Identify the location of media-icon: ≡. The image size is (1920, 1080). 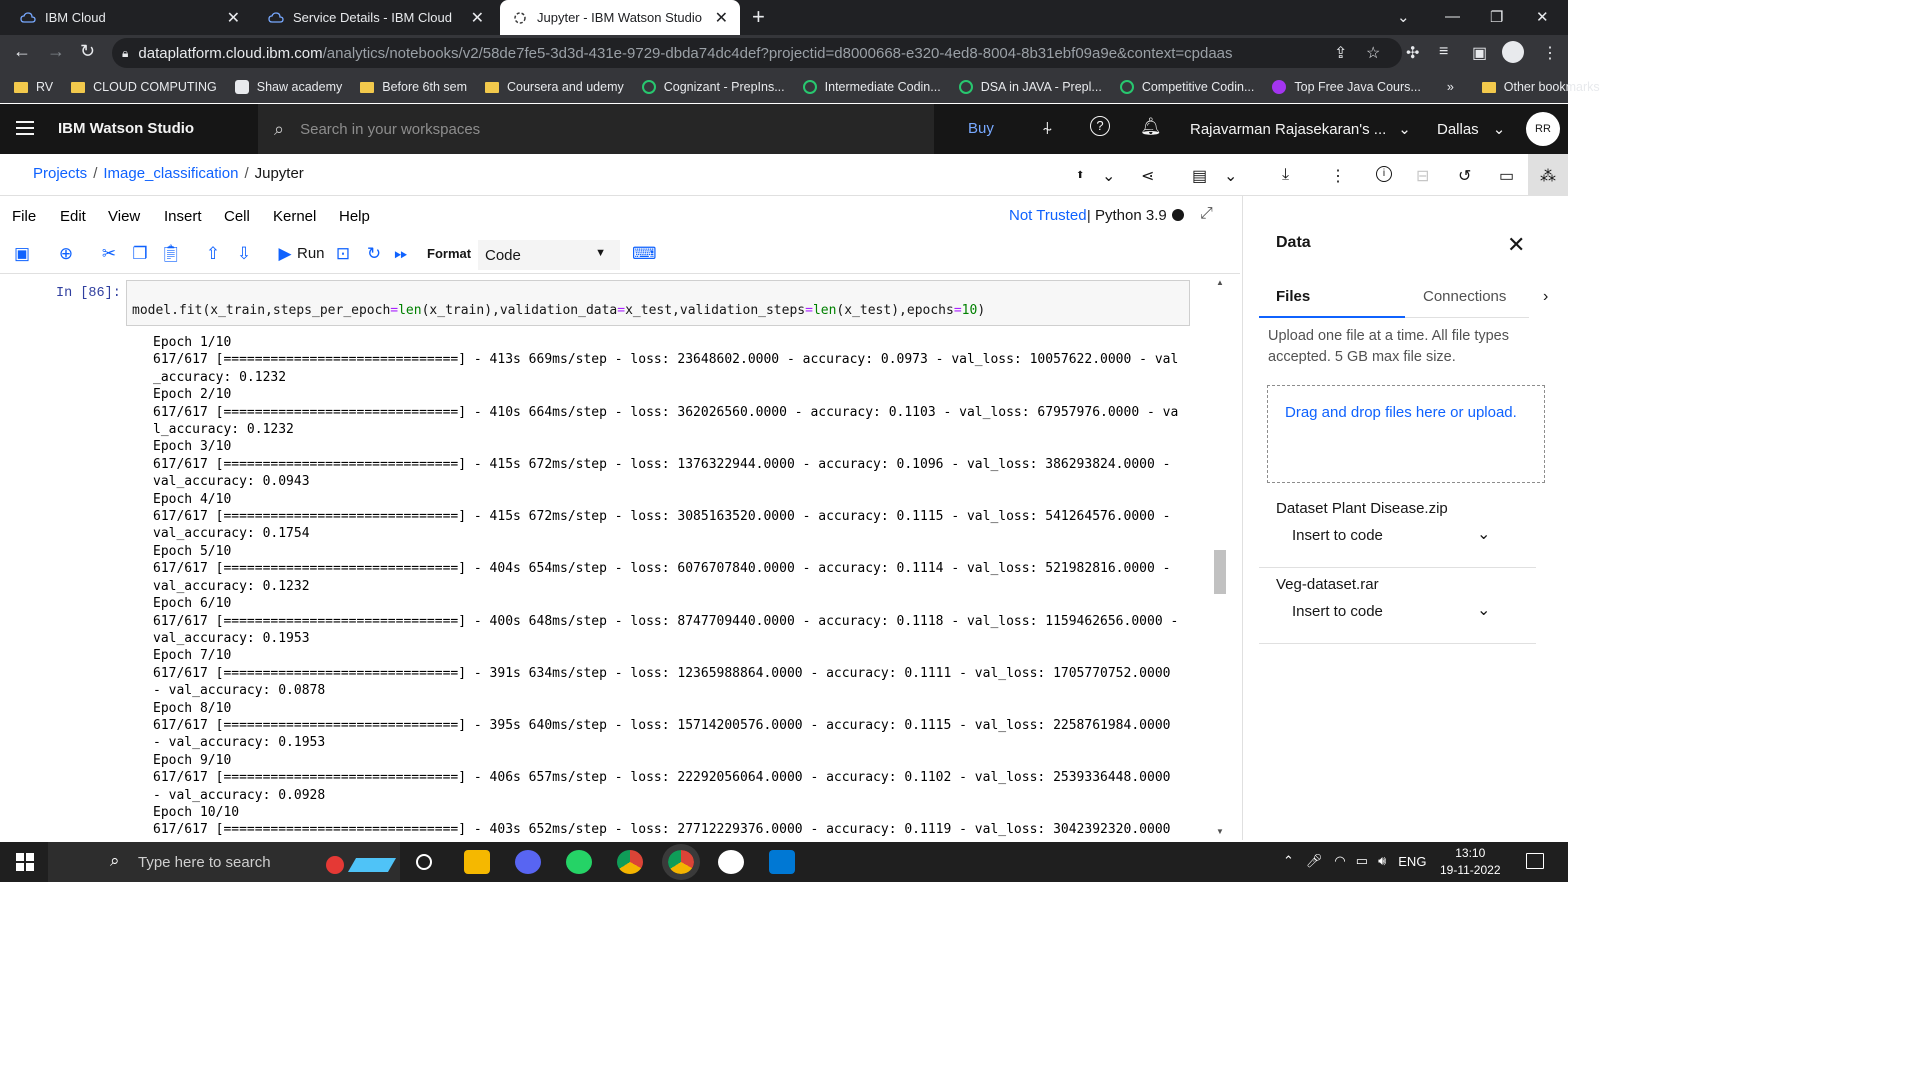
(1443, 52).